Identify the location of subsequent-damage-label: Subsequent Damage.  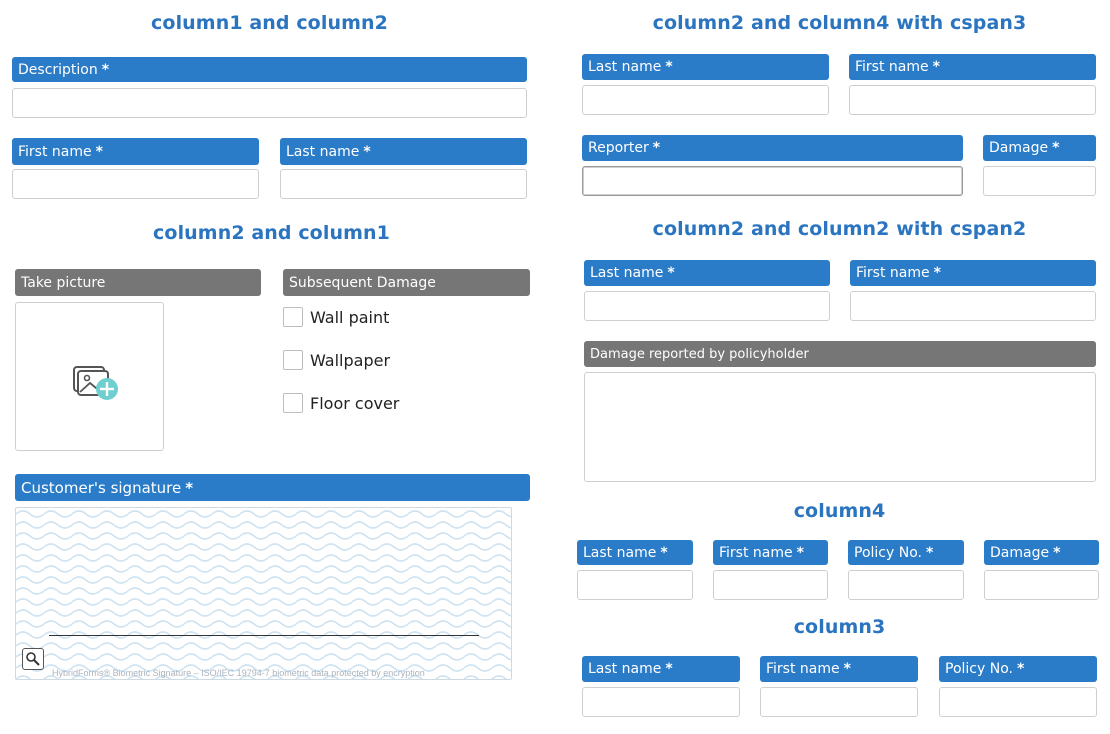
(406, 282).